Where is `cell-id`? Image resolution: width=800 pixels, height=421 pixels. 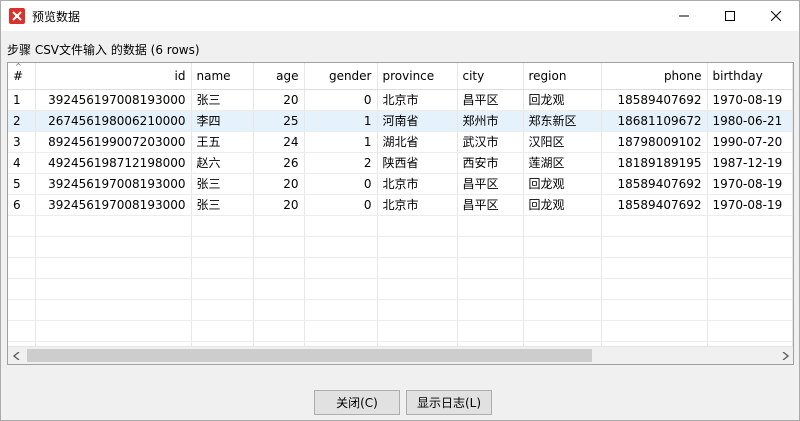 cell-id is located at coordinates (113, 226).